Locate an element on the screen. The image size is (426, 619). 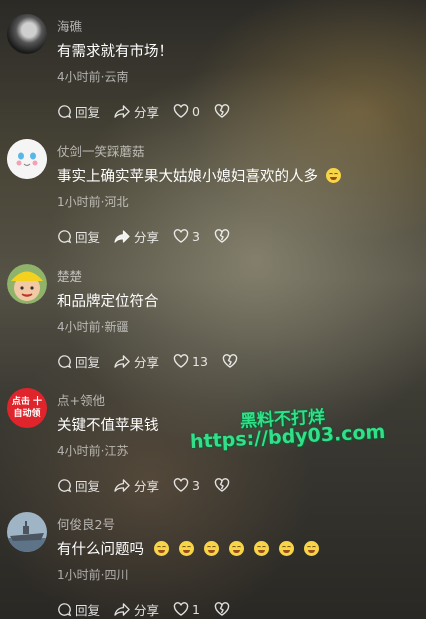
like-count: 13 is located at coordinates (200, 361).